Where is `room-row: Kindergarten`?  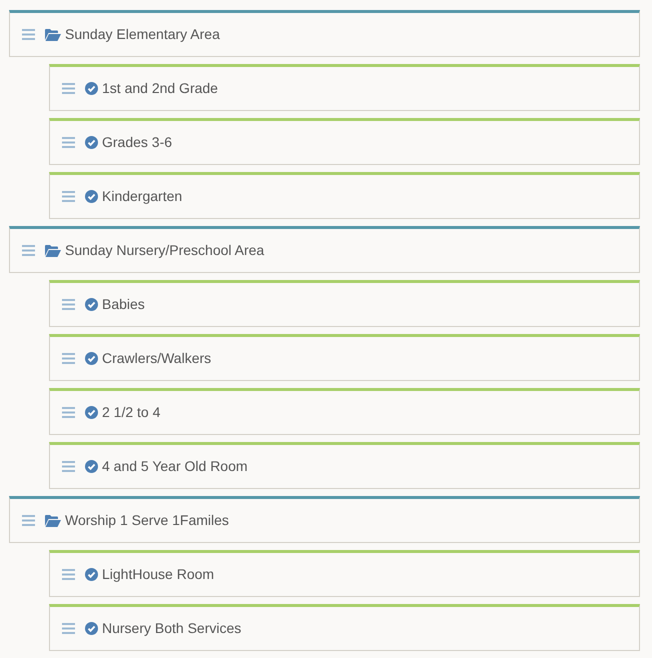
room-row: Kindergarten is located at coordinates (344, 195).